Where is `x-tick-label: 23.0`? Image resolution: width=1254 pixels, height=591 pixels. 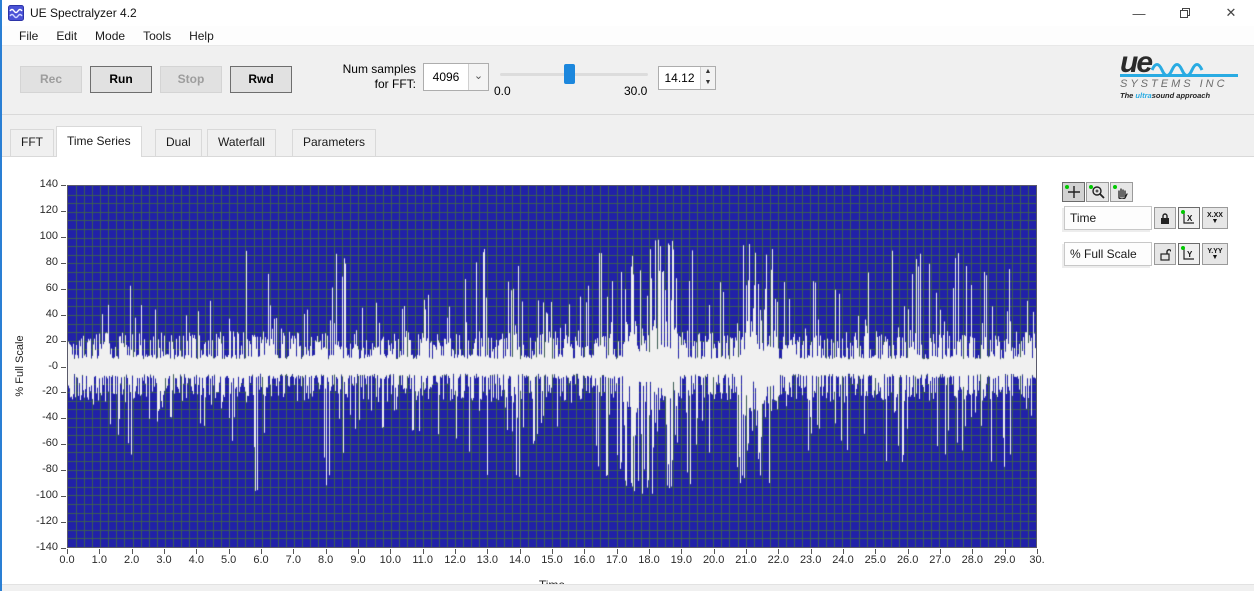
x-tick-label: 23.0 is located at coordinates (810, 560).